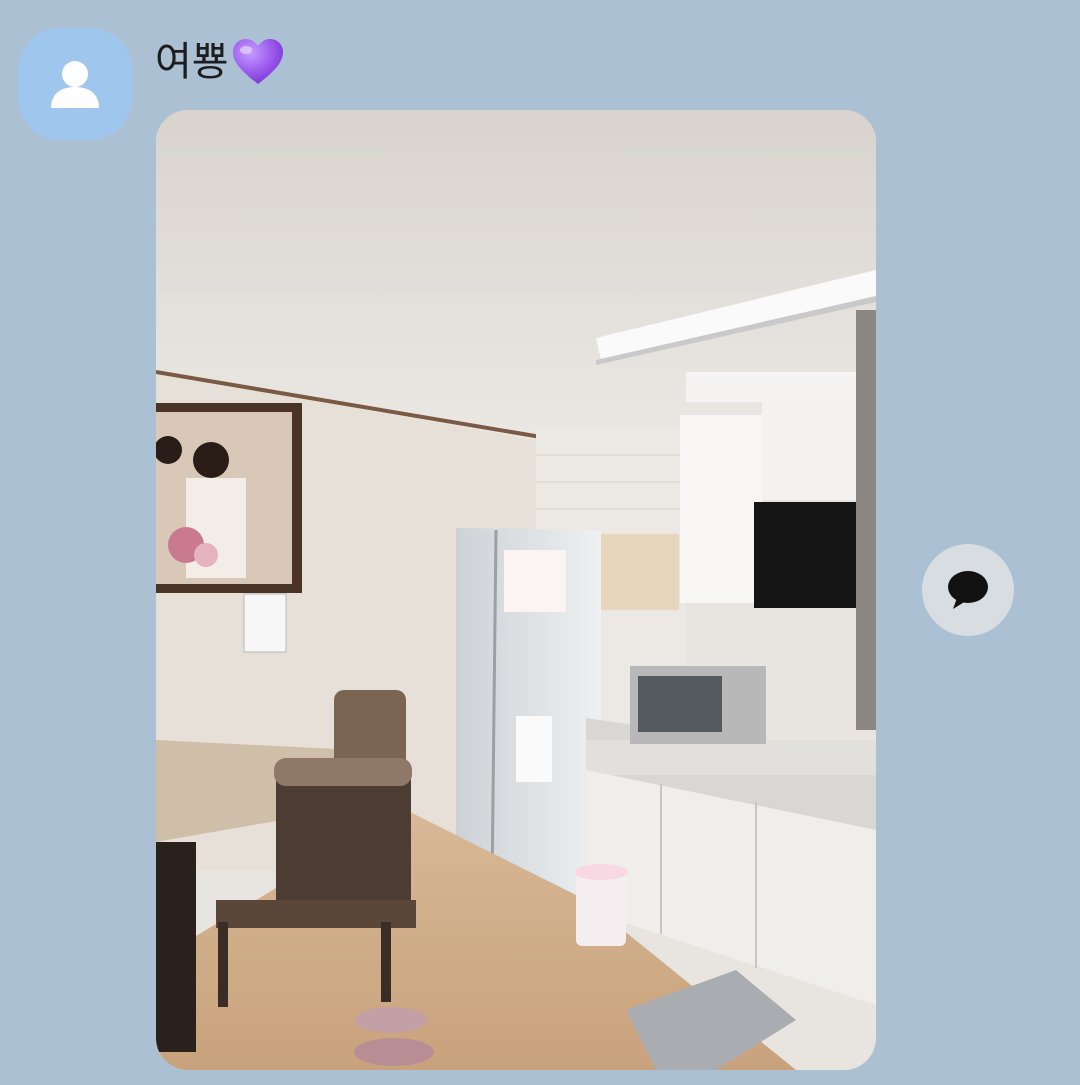 Image resolution: width=1080 pixels, height=1085 pixels. I want to click on purple-heart-icon, so click(258, 62).